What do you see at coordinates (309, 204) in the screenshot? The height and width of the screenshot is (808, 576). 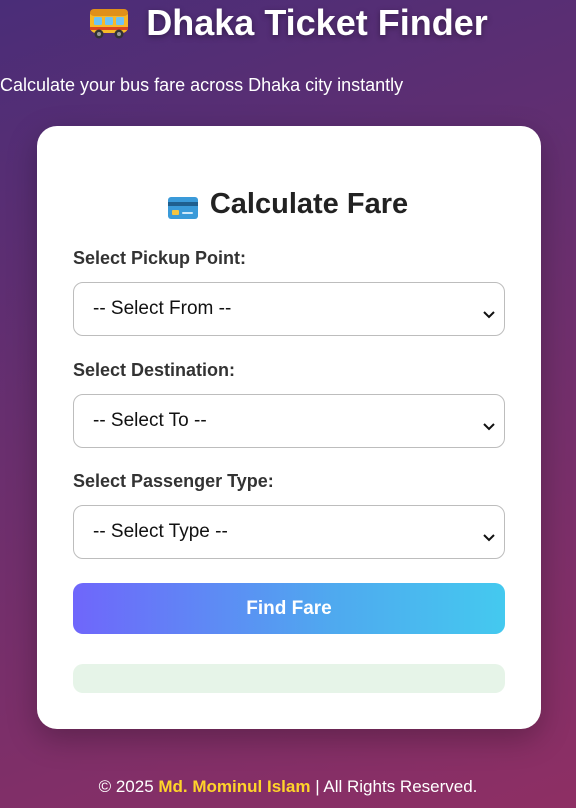 I see `card-title-text: Calculate Fare` at bounding box center [309, 204].